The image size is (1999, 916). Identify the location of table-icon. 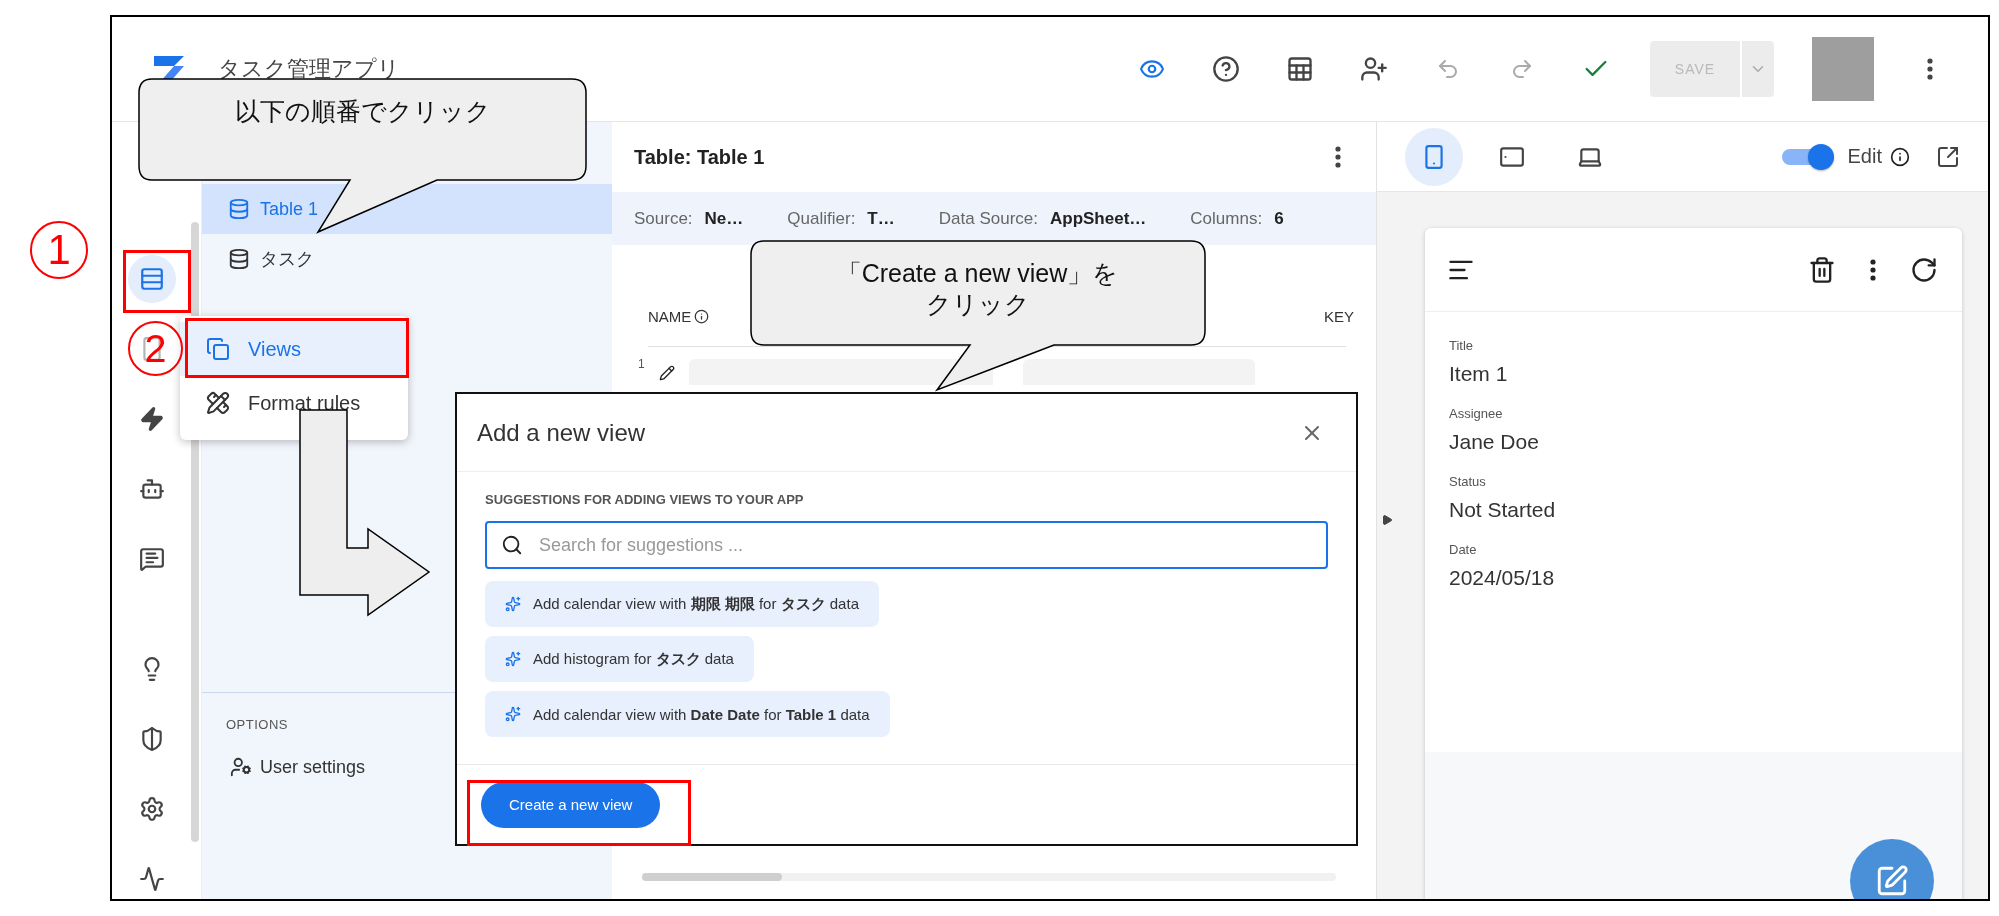
(151, 279).